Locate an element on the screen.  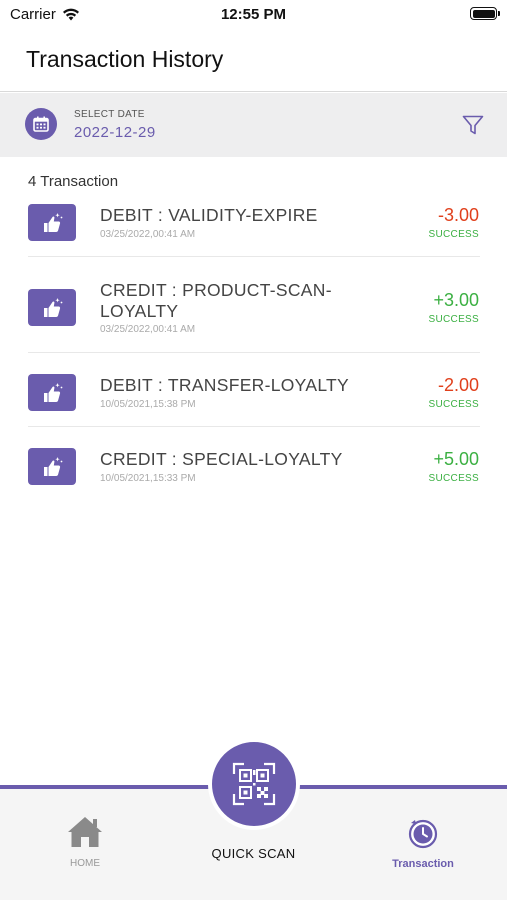
transaction-date: 10/05/2021,15:38 PM is located at coordinates (148, 404).